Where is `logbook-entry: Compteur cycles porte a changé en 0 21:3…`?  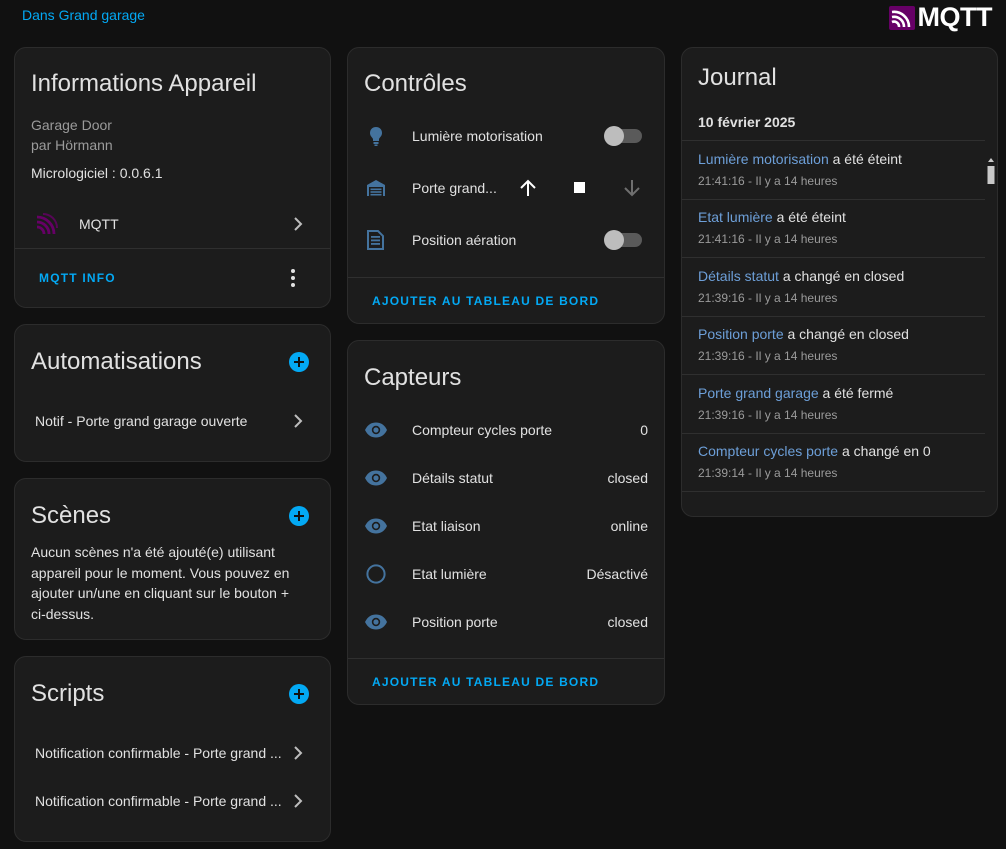
logbook-entry: Compteur cycles porte a changé en 0 21:3… is located at coordinates (833, 462).